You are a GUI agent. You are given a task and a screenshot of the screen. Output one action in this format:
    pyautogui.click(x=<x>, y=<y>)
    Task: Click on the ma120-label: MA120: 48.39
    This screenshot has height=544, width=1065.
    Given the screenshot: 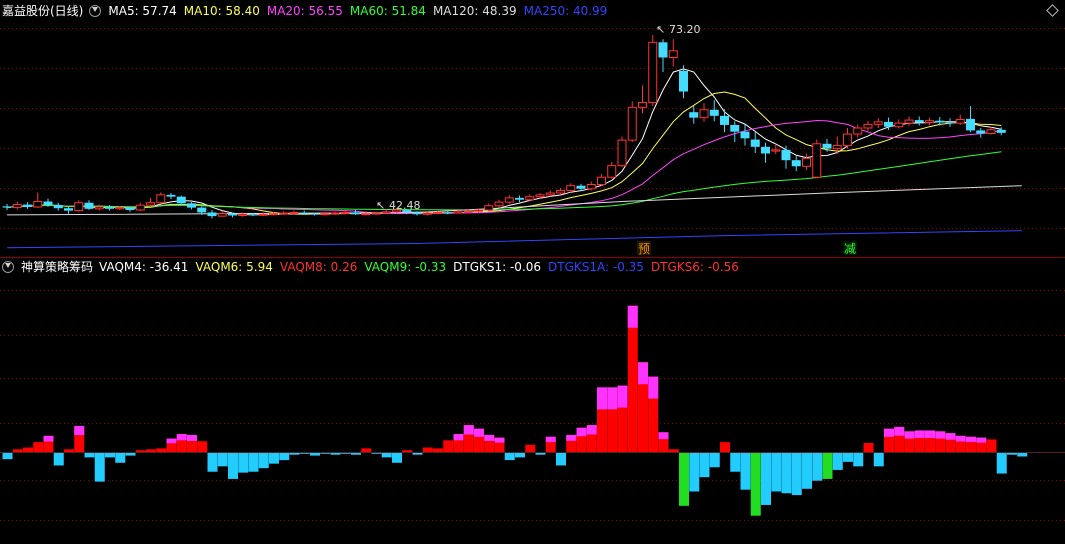 What is the action you would take?
    pyautogui.click(x=474, y=11)
    